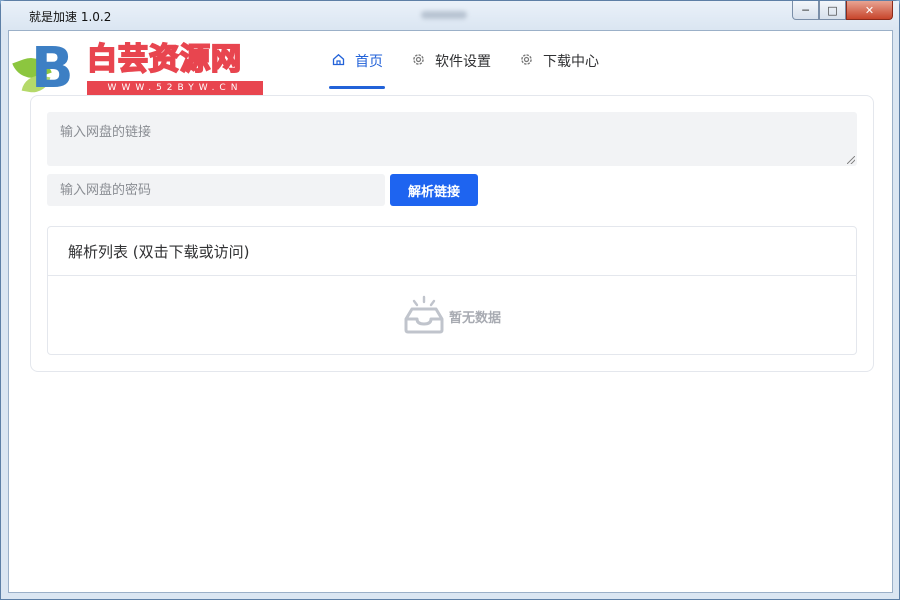  I want to click on parse-list-title: 解析列表 (双击下载或访问), so click(452, 251).